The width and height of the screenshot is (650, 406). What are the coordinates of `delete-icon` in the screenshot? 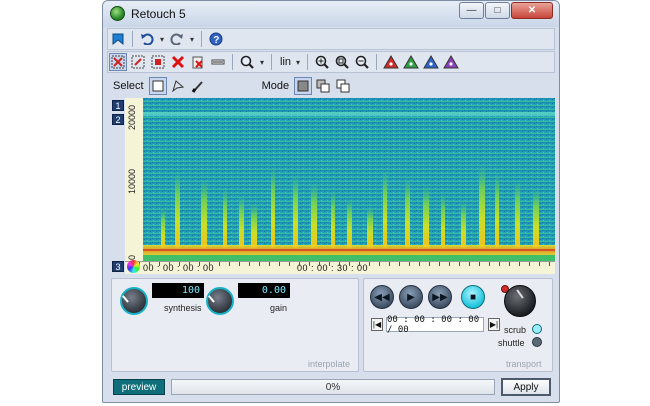 It's located at (178, 62).